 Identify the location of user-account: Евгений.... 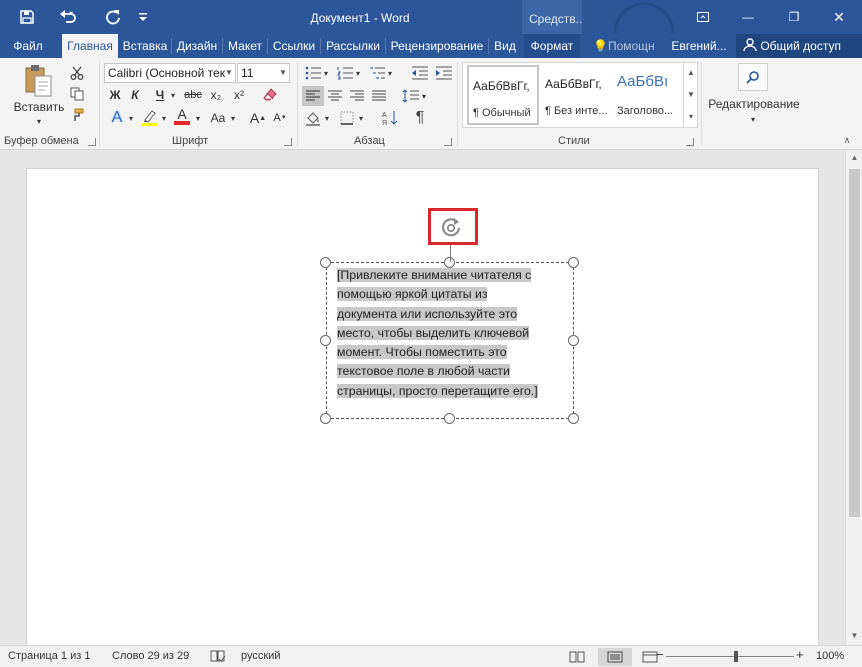
(699, 46).